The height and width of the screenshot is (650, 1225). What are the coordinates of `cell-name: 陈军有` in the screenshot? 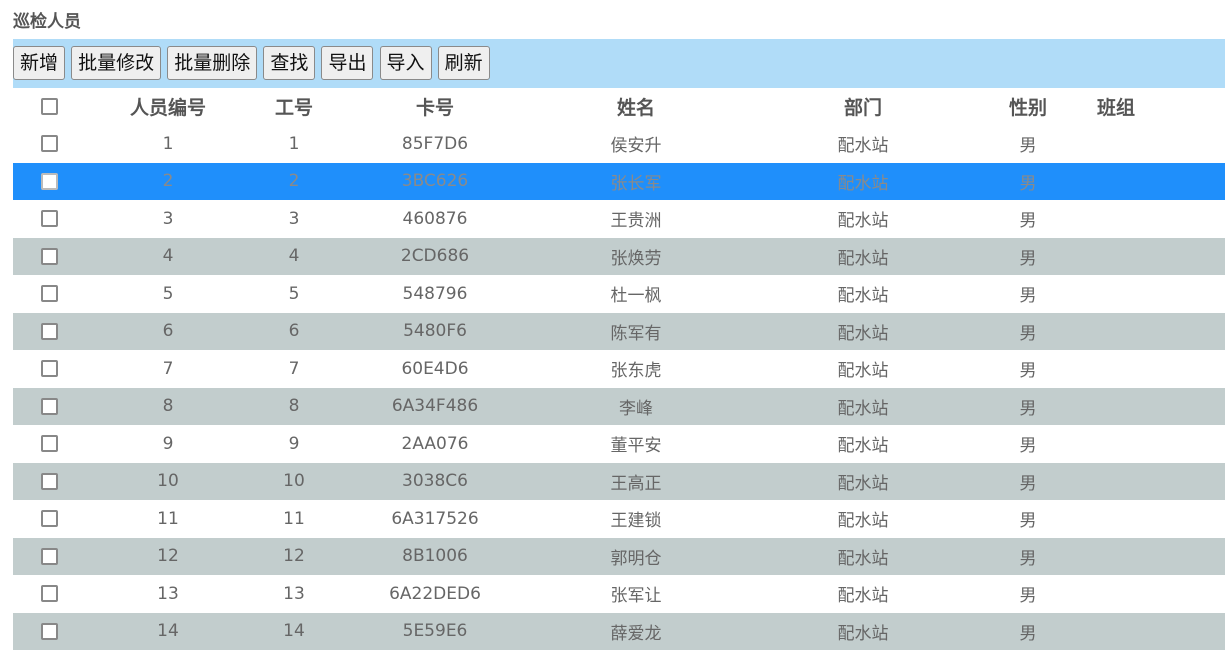 It's located at (636, 332).